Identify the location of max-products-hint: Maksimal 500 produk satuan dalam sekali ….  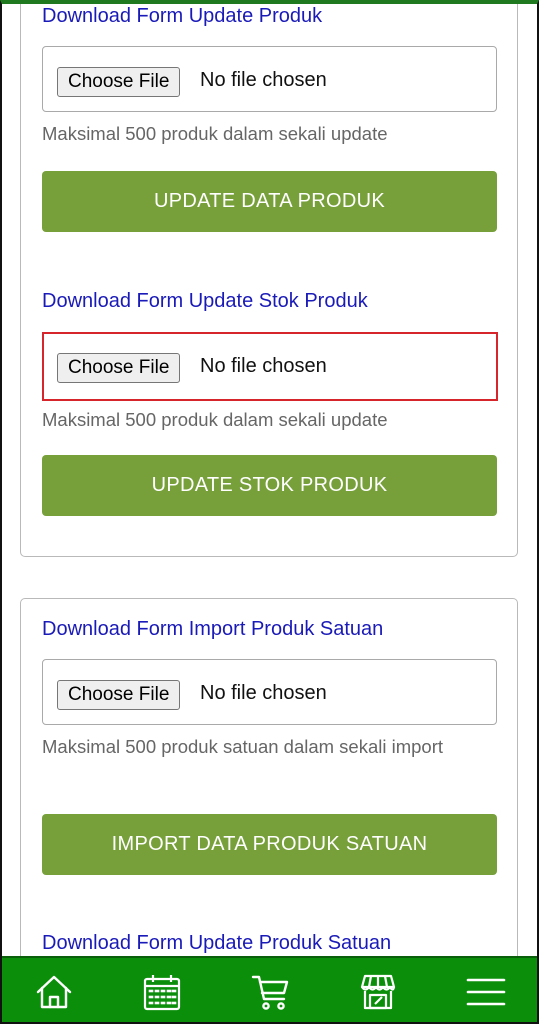
(243, 746).